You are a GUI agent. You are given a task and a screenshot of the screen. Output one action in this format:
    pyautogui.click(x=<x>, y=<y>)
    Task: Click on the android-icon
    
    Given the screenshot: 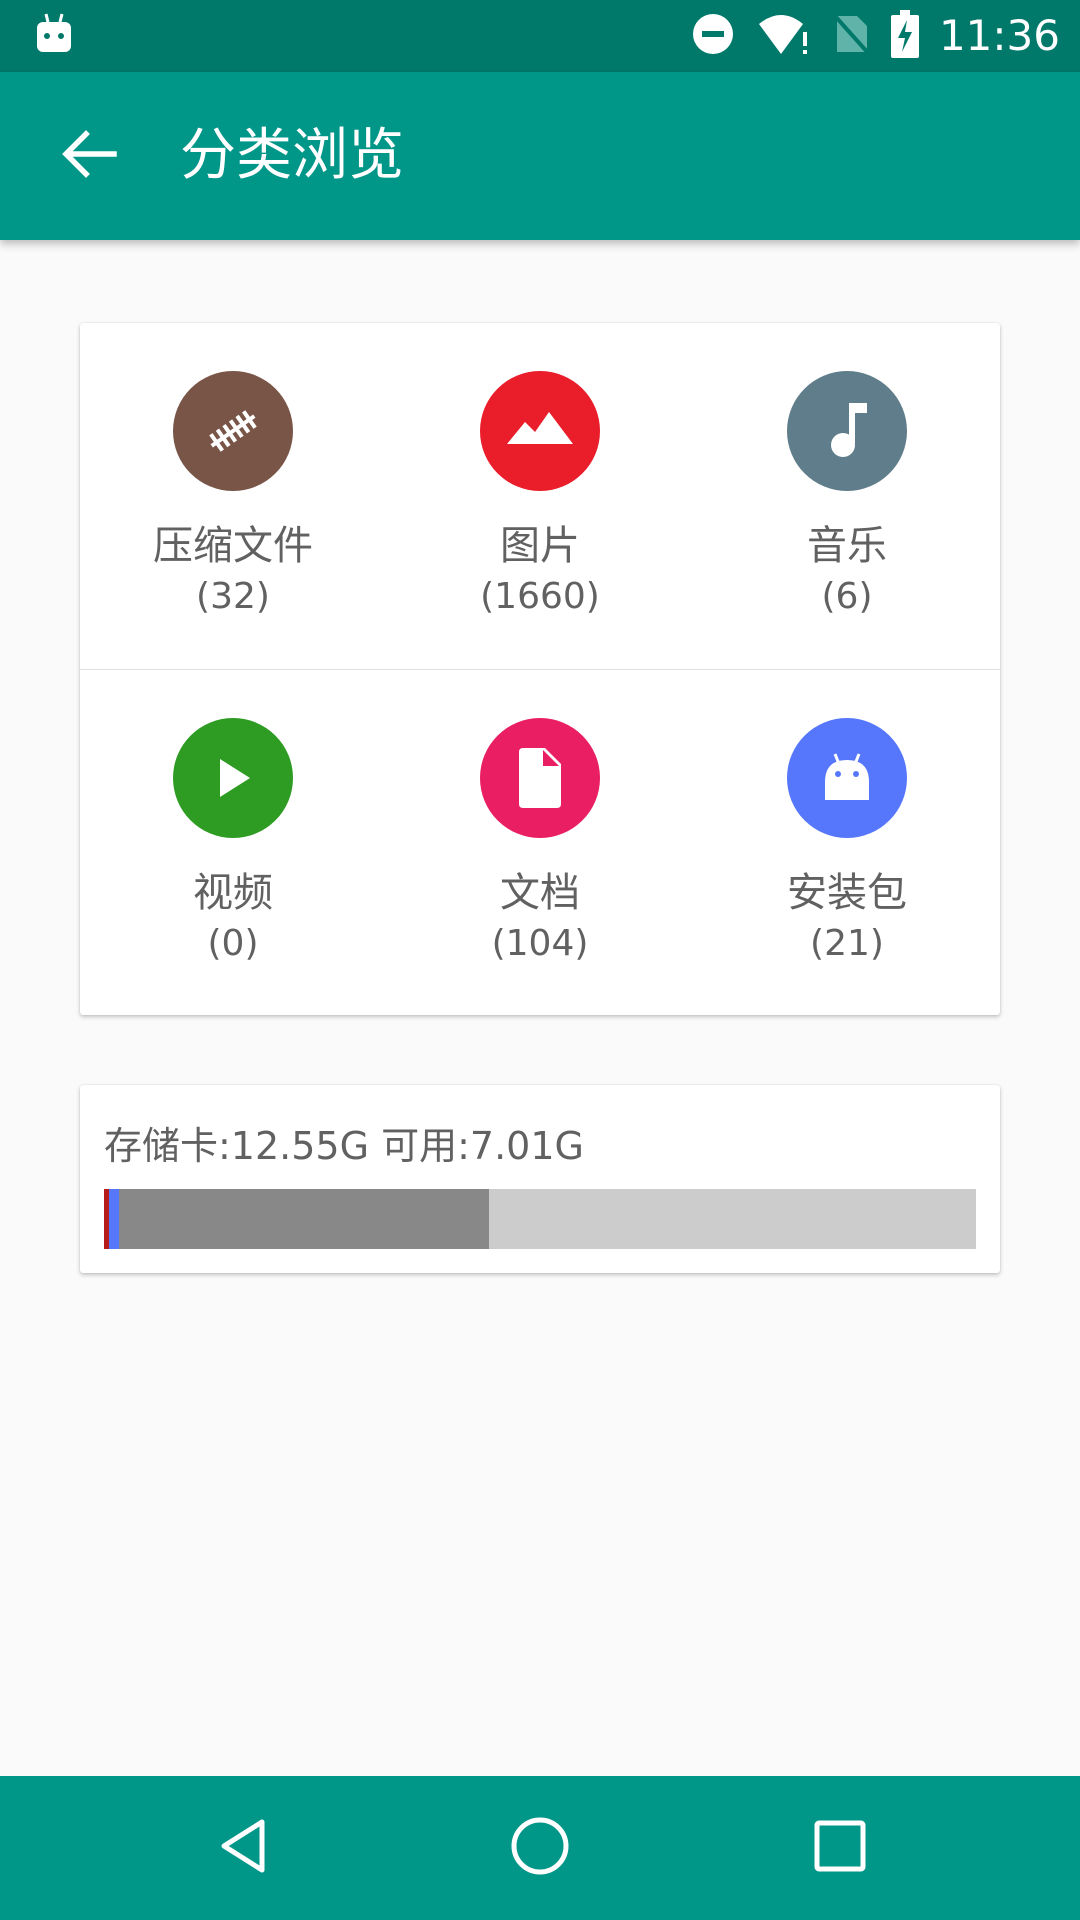 What is the action you would take?
    pyautogui.click(x=847, y=778)
    